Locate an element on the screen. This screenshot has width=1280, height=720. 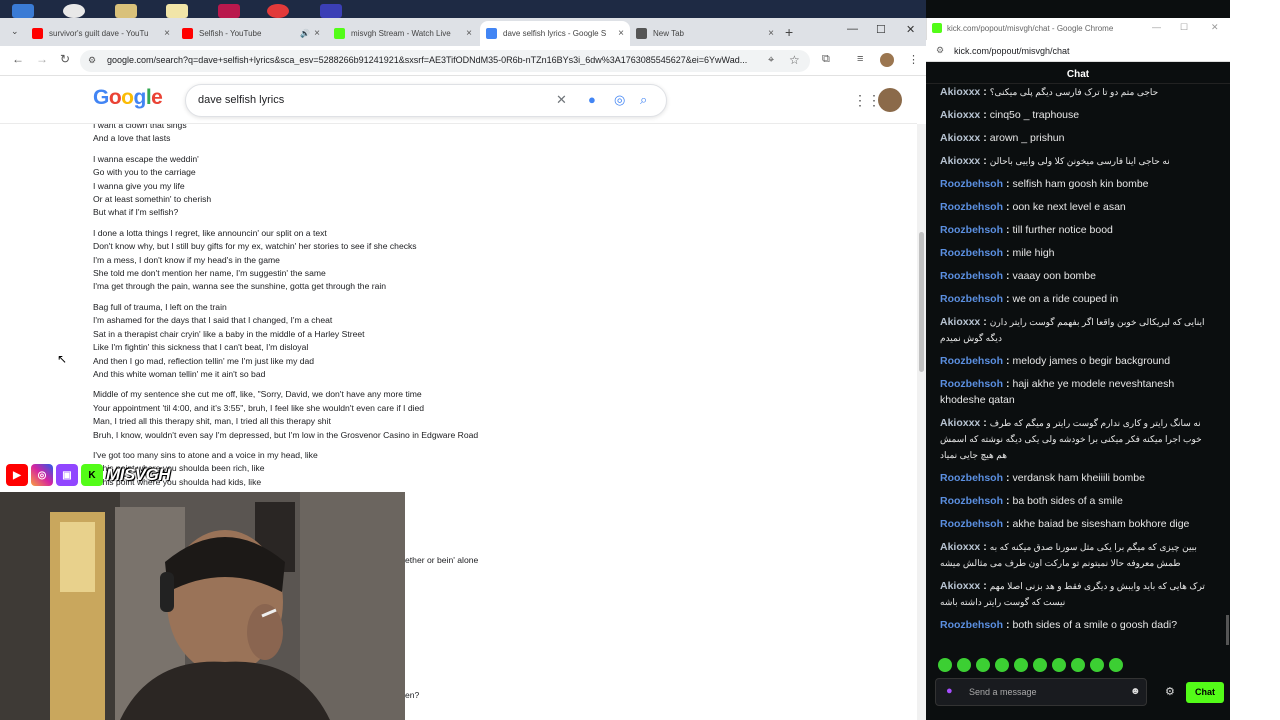
tab-4: dave selfish lyrics - Google S × is located at coordinates (555, 33).